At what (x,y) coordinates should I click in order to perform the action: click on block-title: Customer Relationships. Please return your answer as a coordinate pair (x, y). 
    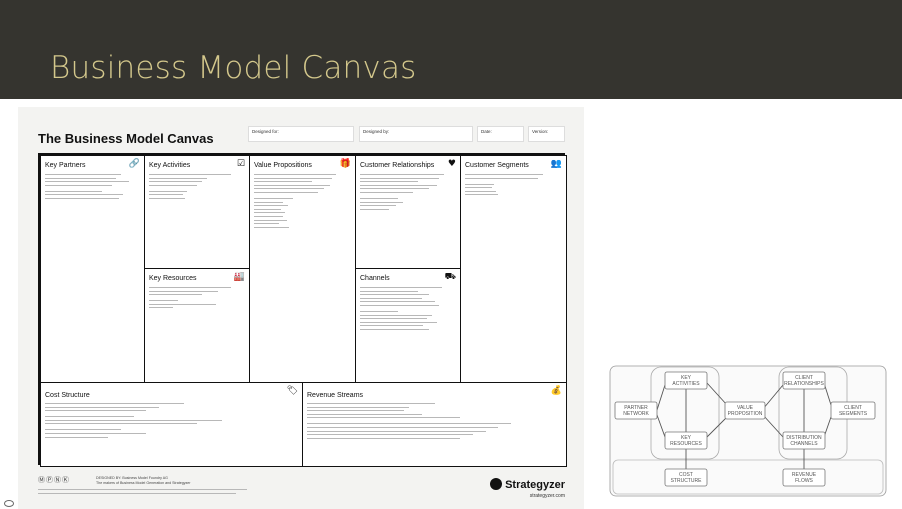
    Looking at the image, I should click on (397, 165).